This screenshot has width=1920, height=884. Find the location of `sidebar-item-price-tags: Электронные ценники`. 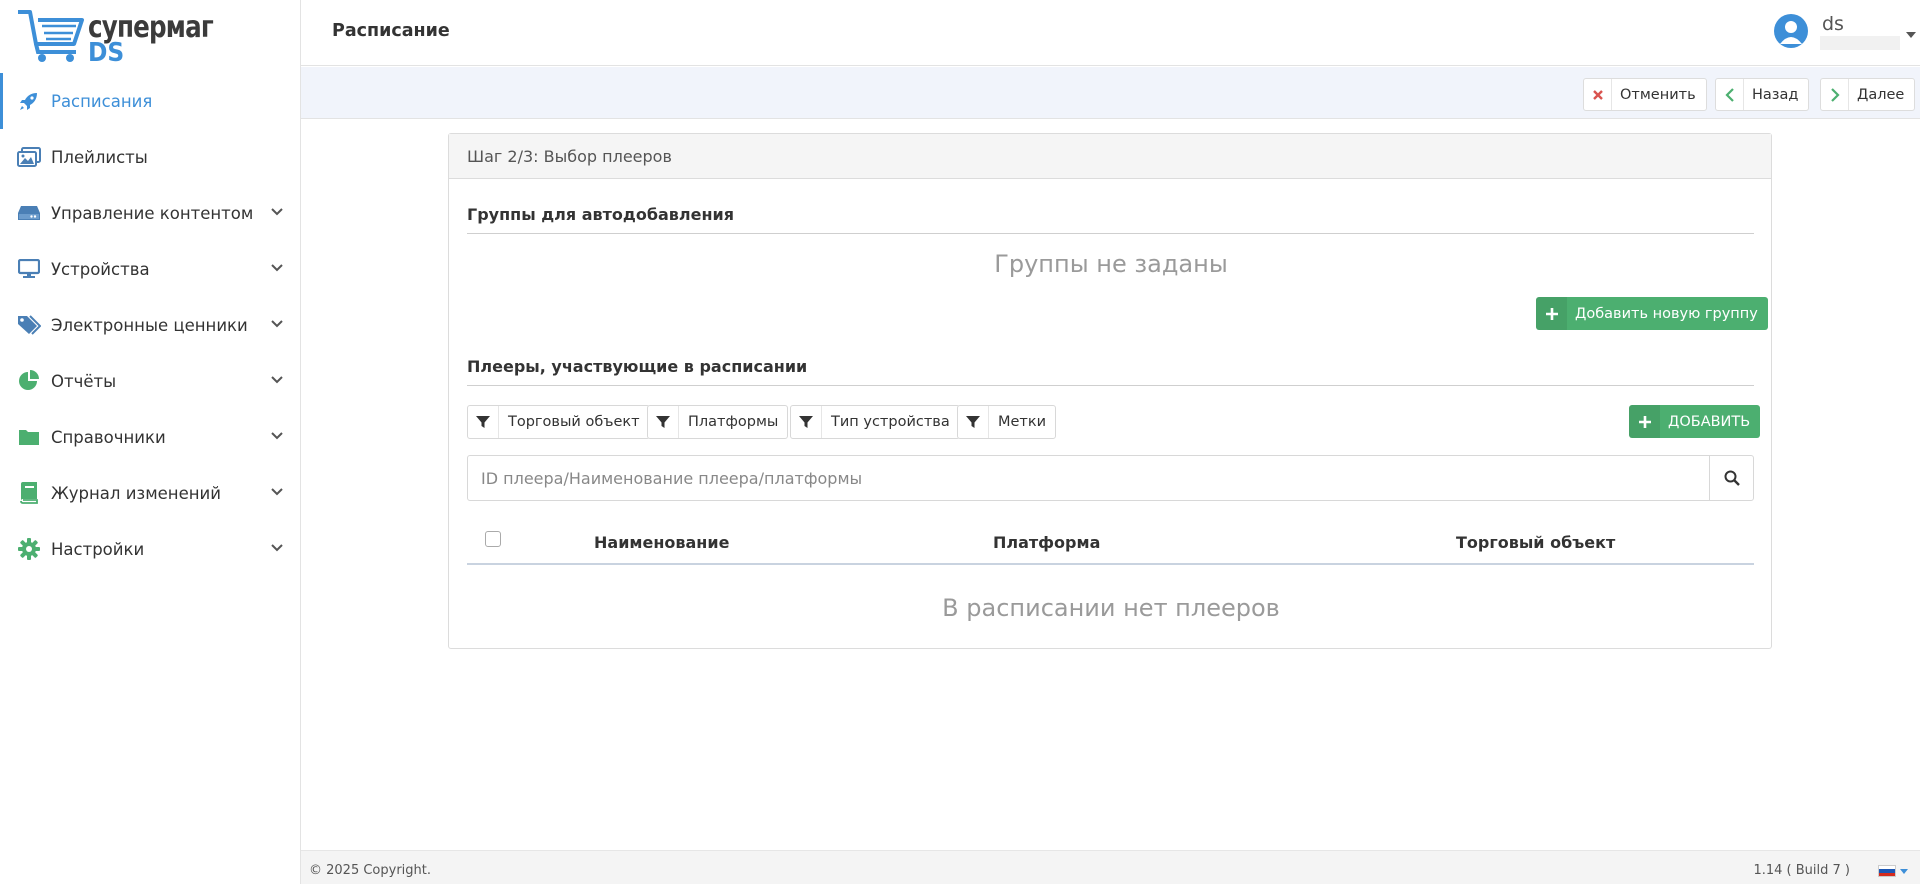

sidebar-item-price-tags: Электронные ценники is located at coordinates (150, 325).